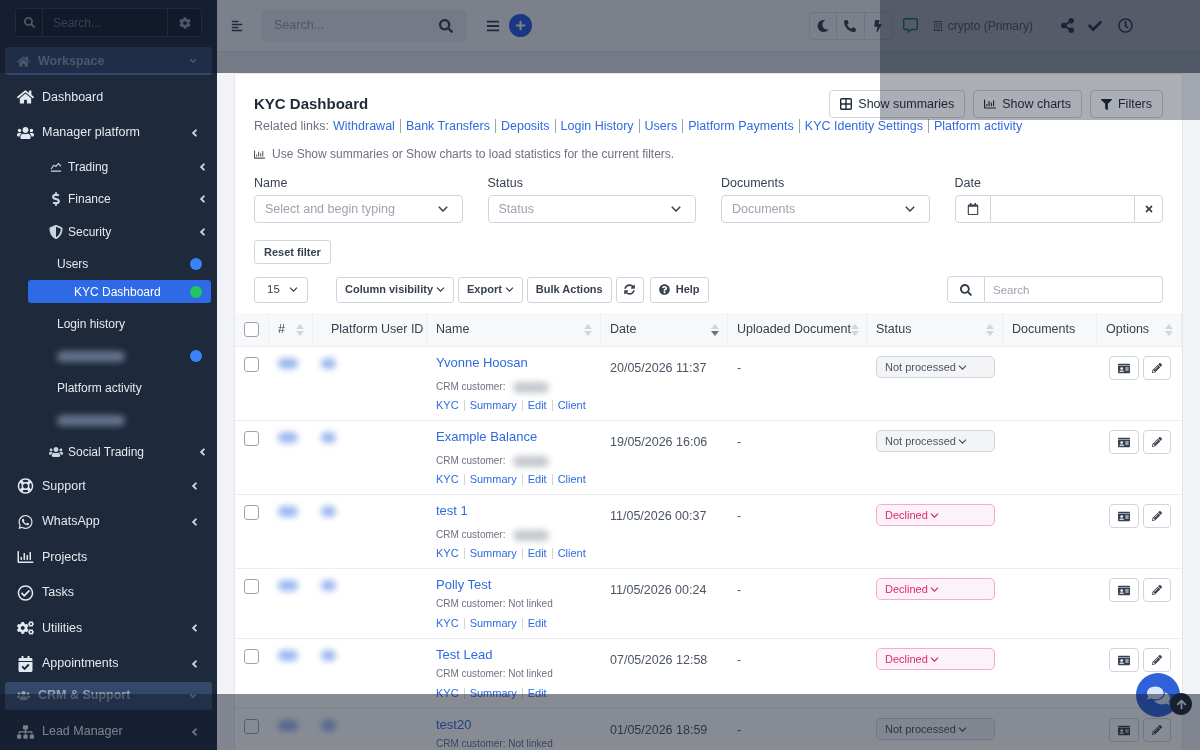 This screenshot has width=1200, height=750. Describe the element at coordinates (281, 289) in the screenshot. I see `page-size-select: 15` at that location.